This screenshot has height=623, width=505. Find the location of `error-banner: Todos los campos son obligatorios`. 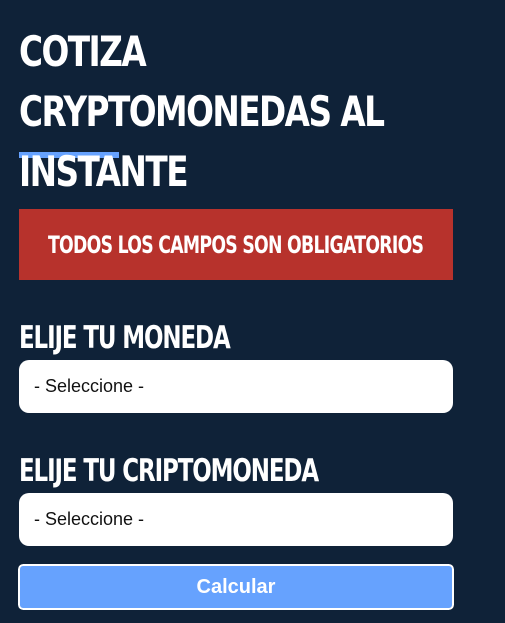

error-banner: Todos los campos son obligatorios is located at coordinates (236, 244).